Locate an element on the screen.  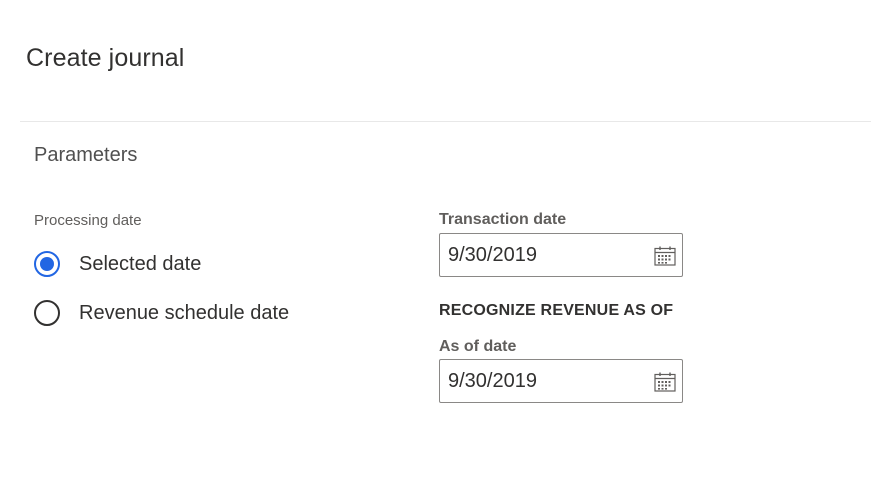
as-of-date-input is located at coordinates (539, 381).